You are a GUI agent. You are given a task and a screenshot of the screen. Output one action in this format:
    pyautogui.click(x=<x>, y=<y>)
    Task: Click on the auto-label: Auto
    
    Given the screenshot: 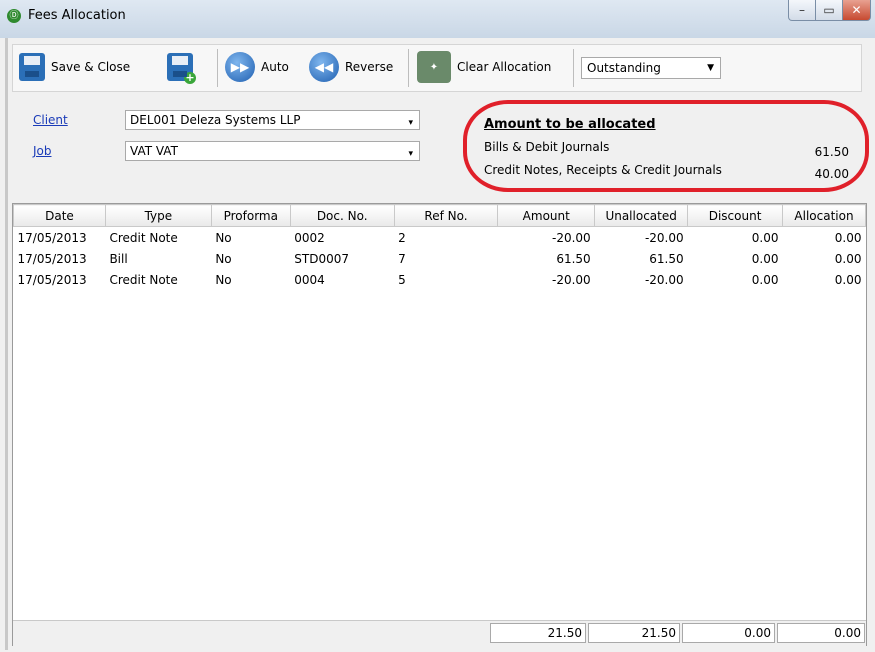 What is the action you would take?
    pyautogui.click(x=275, y=67)
    